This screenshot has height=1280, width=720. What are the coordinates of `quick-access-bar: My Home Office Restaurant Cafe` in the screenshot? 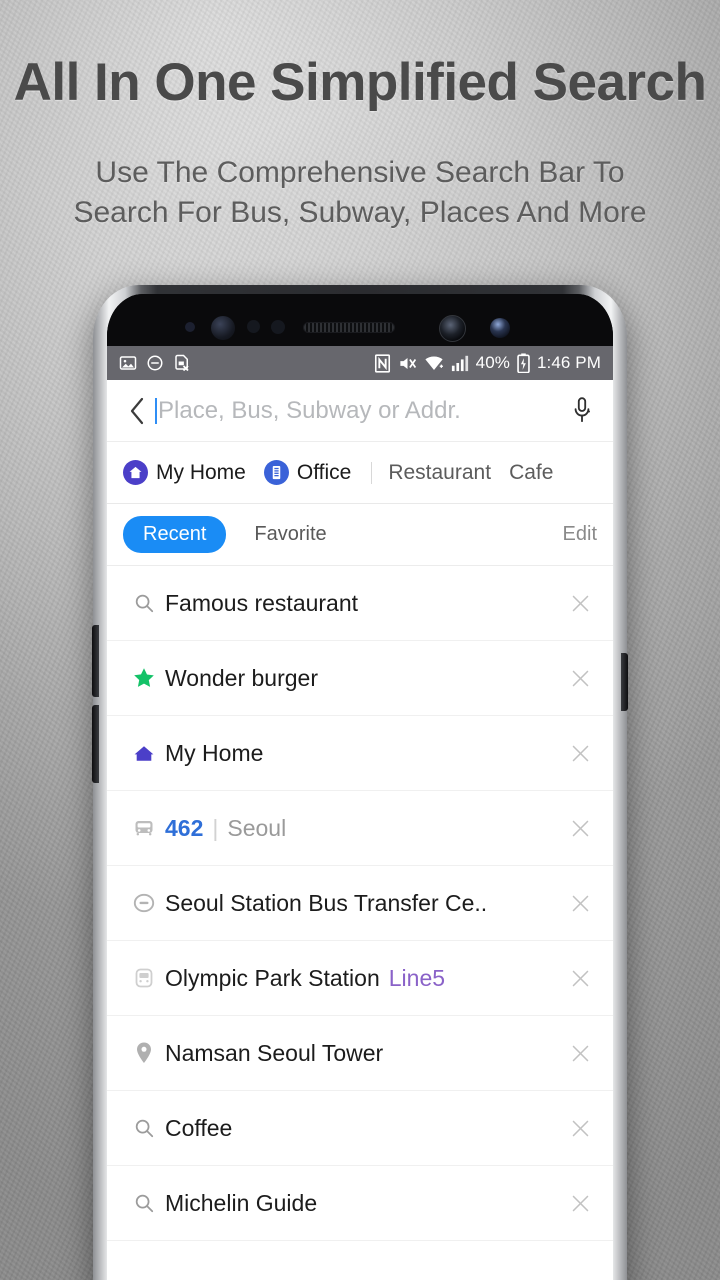 It's located at (360, 473).